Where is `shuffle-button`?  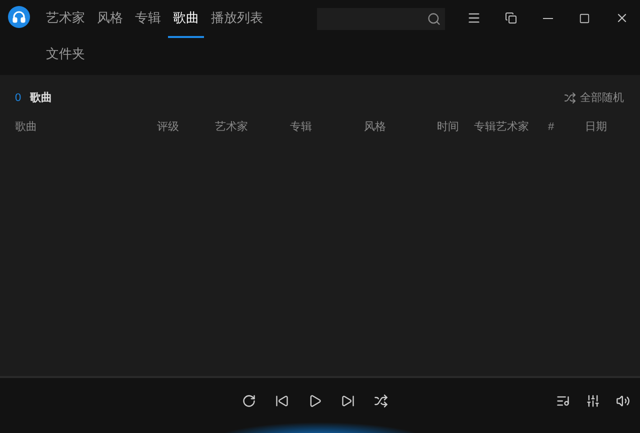 shuffle-button is located at coordinates (381, 401).